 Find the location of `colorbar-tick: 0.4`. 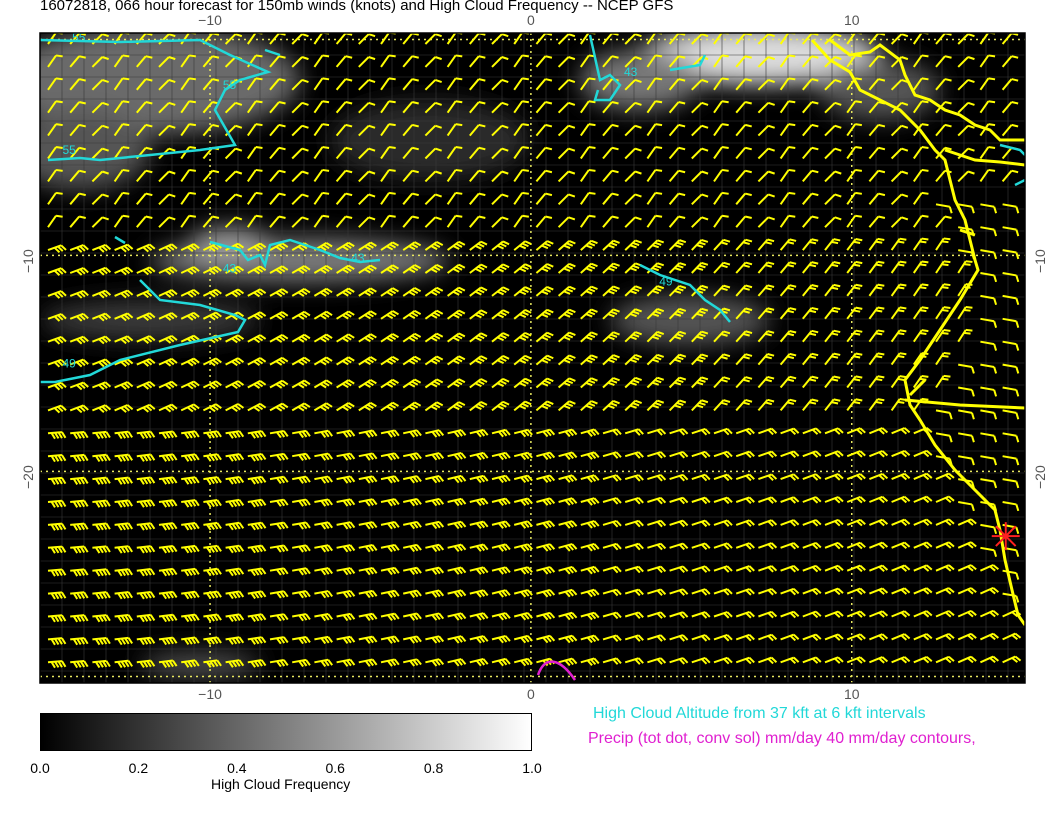

colorbar-tick: 0.4 is located at coordinates (237, 768).